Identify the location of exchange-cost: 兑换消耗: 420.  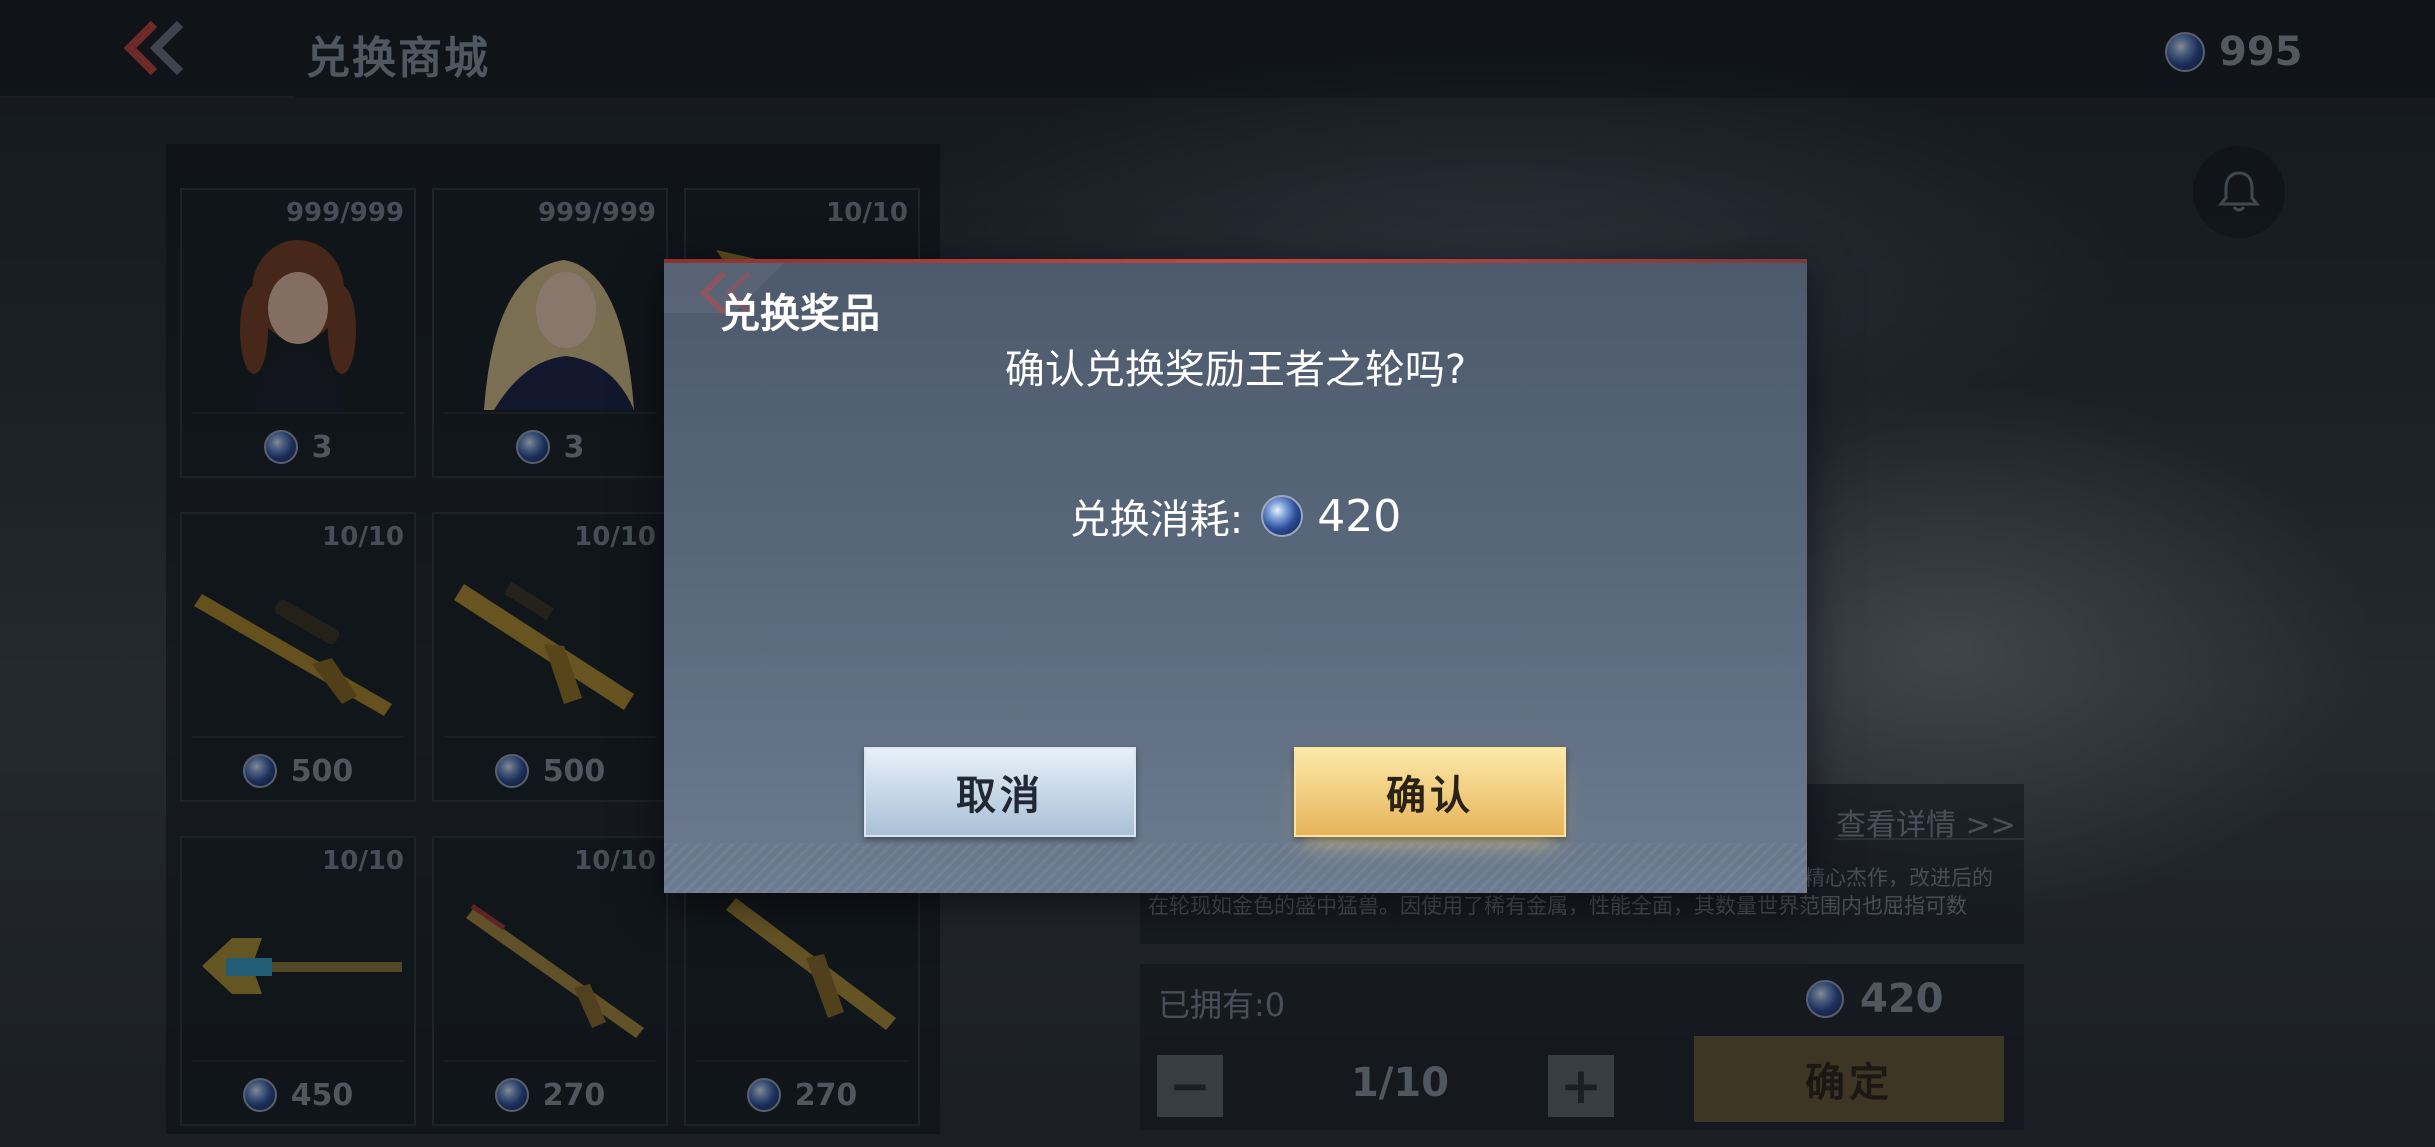
(1235, 516).